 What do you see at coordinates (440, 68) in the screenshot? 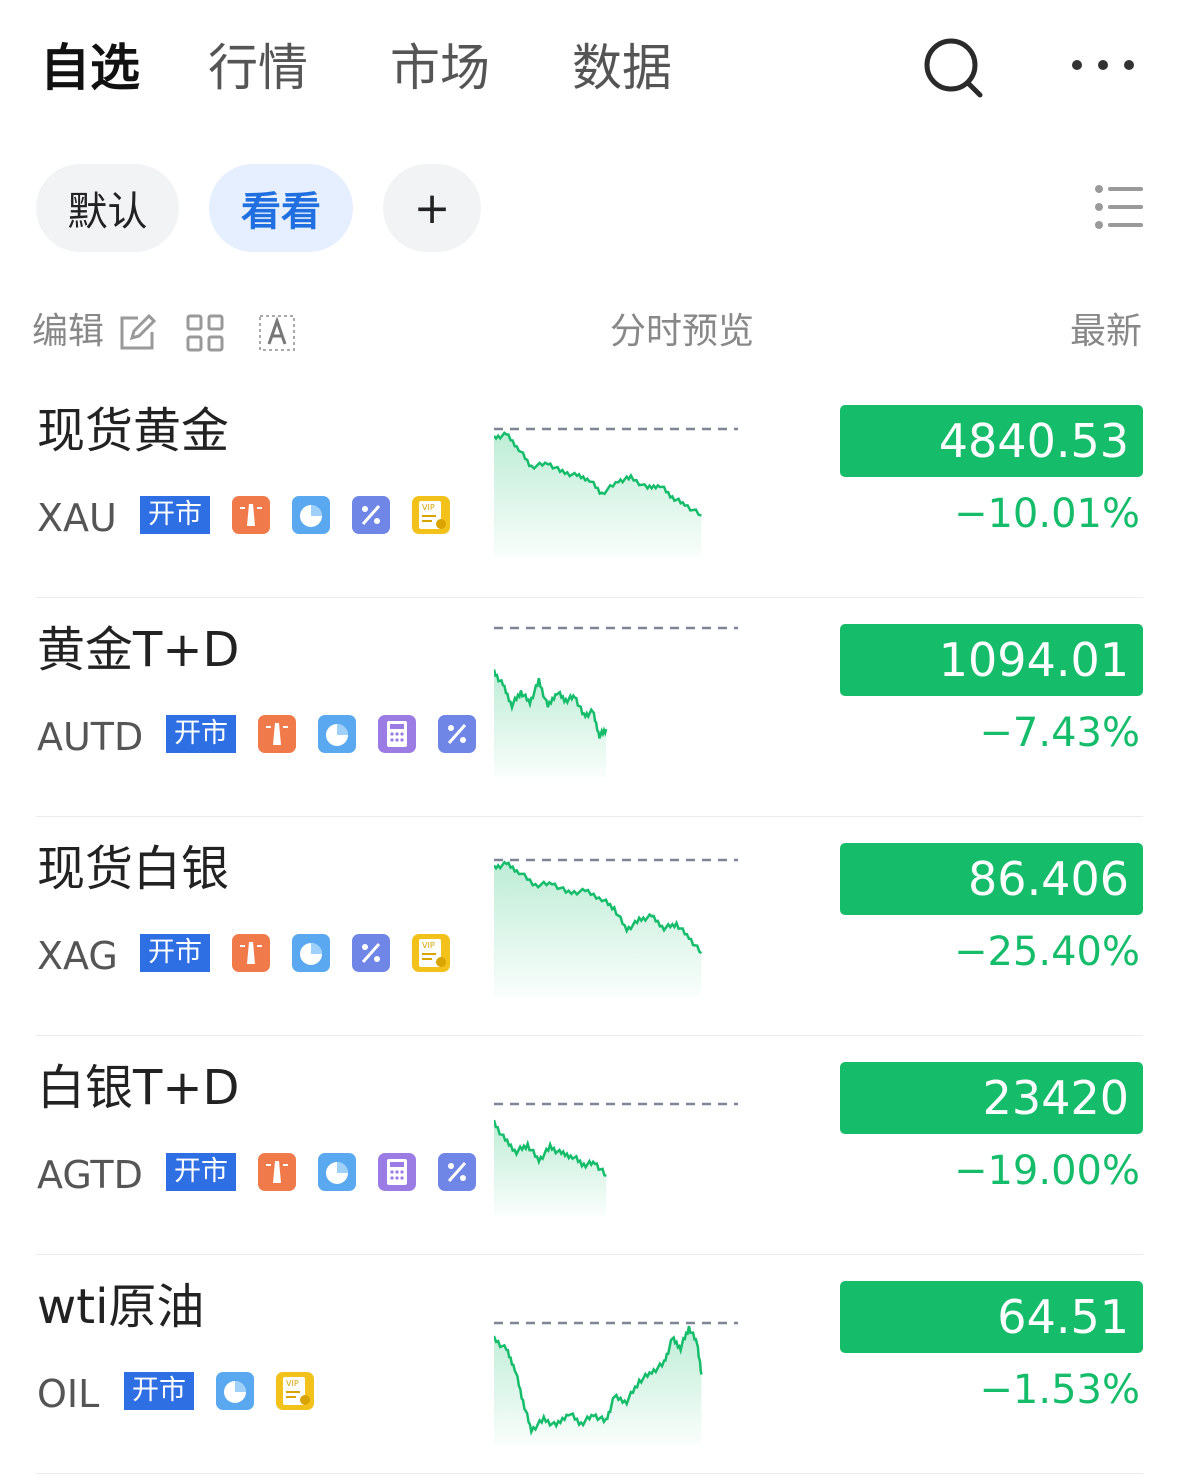
I see `tab-market: 市场` at bounding box center [440, 68].